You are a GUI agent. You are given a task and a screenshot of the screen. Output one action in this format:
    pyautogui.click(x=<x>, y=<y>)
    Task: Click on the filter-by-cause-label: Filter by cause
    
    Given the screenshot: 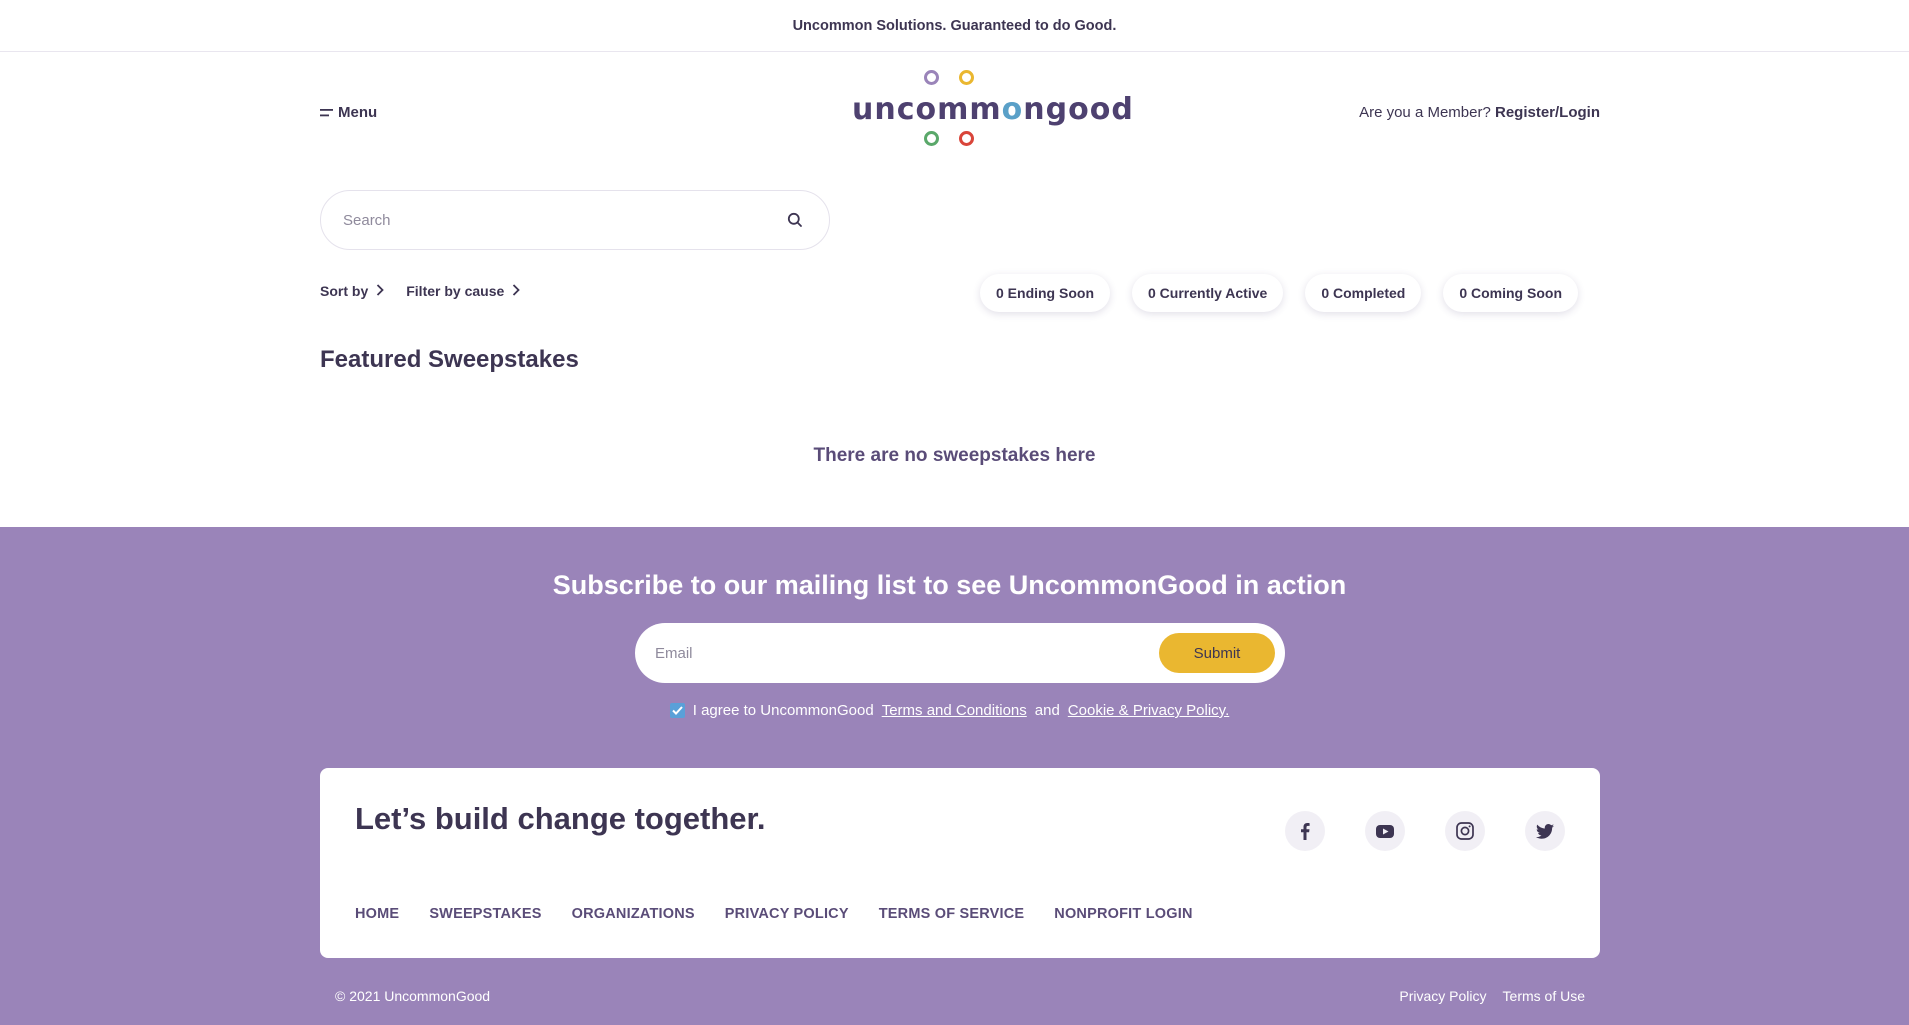 What is the action you would take?
    pyautogui.click(x=455, y=291)
    